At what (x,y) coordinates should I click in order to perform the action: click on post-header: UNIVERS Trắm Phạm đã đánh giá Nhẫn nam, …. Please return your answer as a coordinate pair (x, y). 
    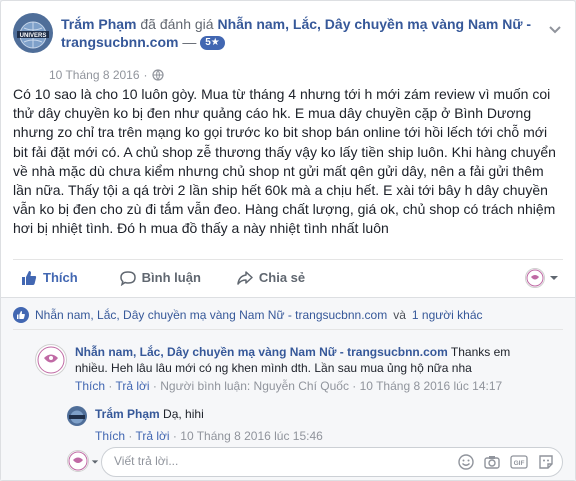
    Looking at the image, I should click on (288, 43).